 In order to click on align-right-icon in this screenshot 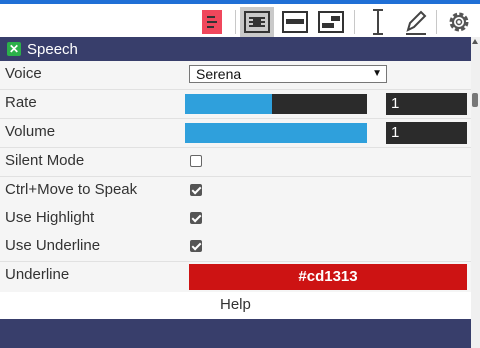, I will do `click(331, 22)`.